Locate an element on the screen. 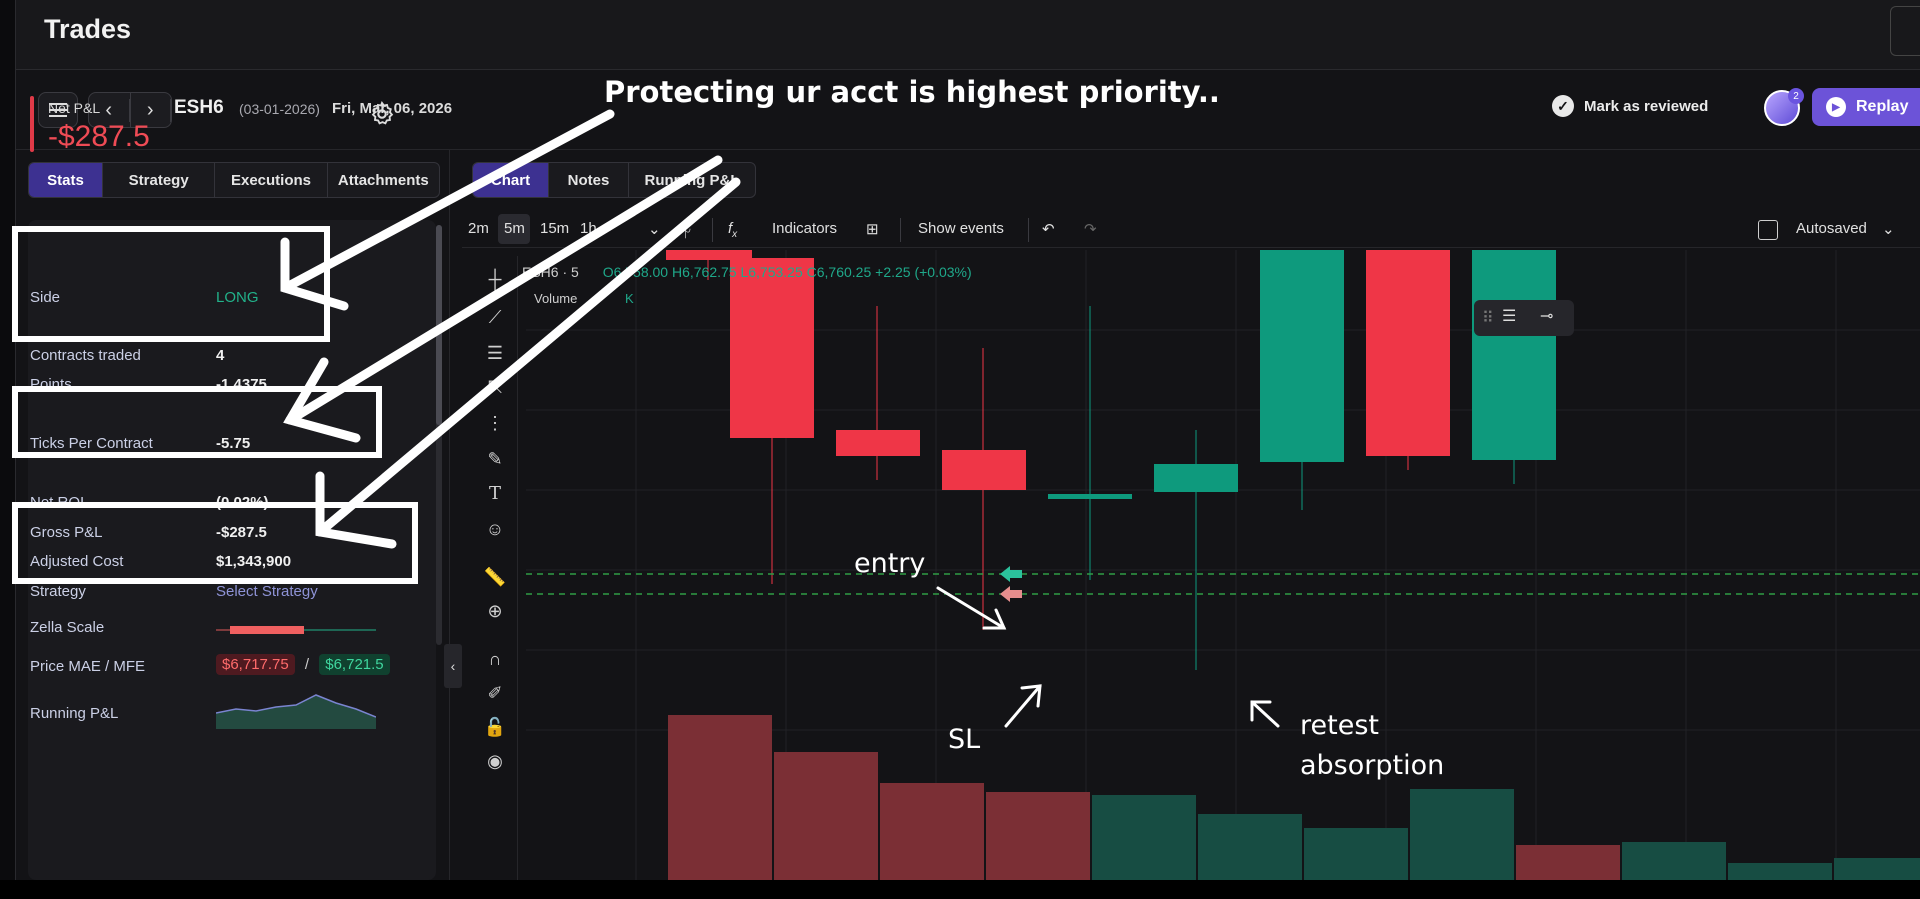  annotation-absorption: absorption is located at coordinates (1372, 765).